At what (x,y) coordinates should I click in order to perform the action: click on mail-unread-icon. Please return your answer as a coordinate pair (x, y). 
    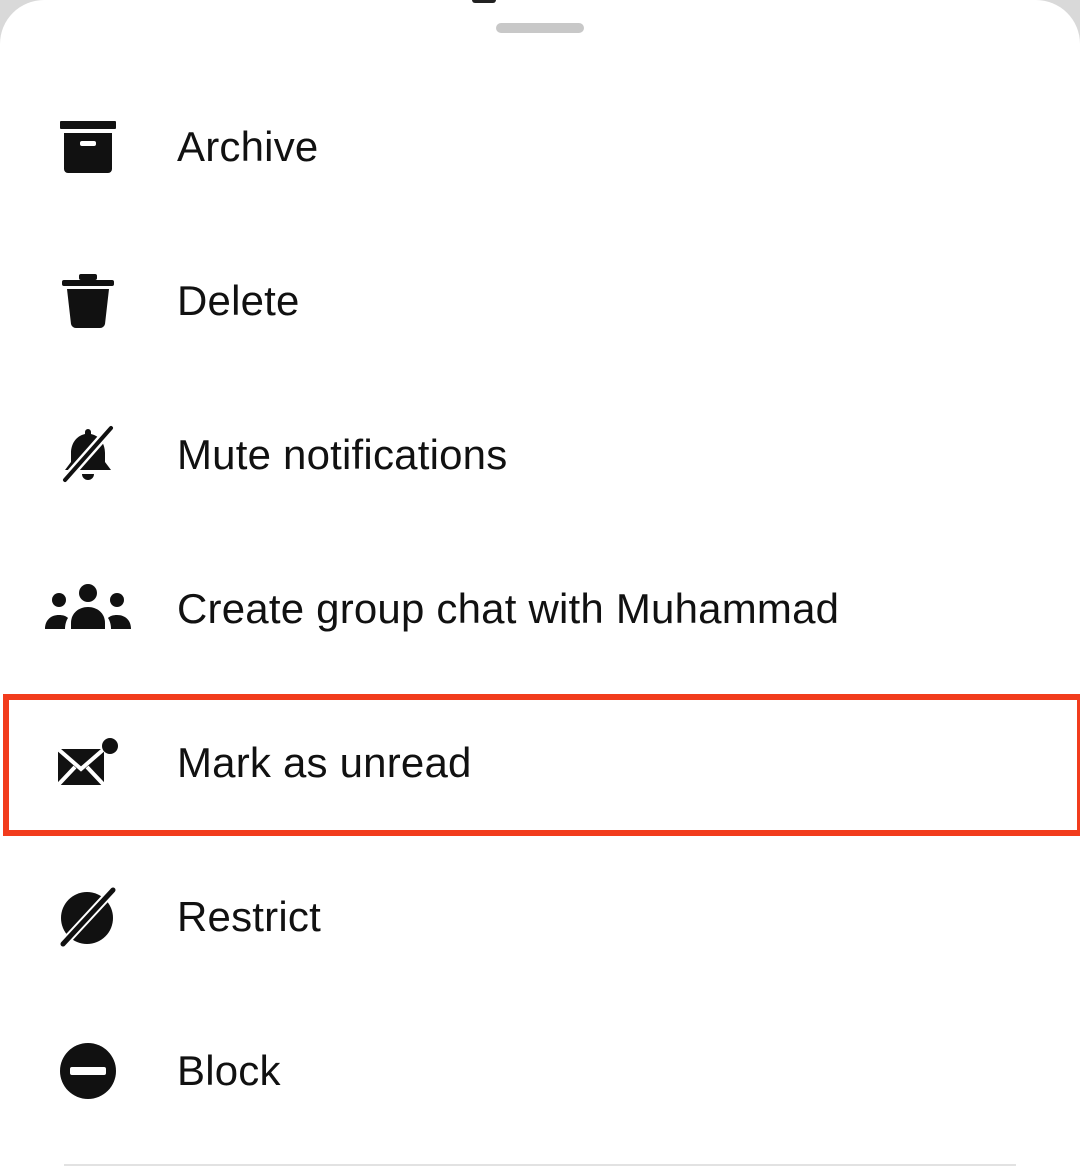
    Looking at the image, I should click on (88, 763).